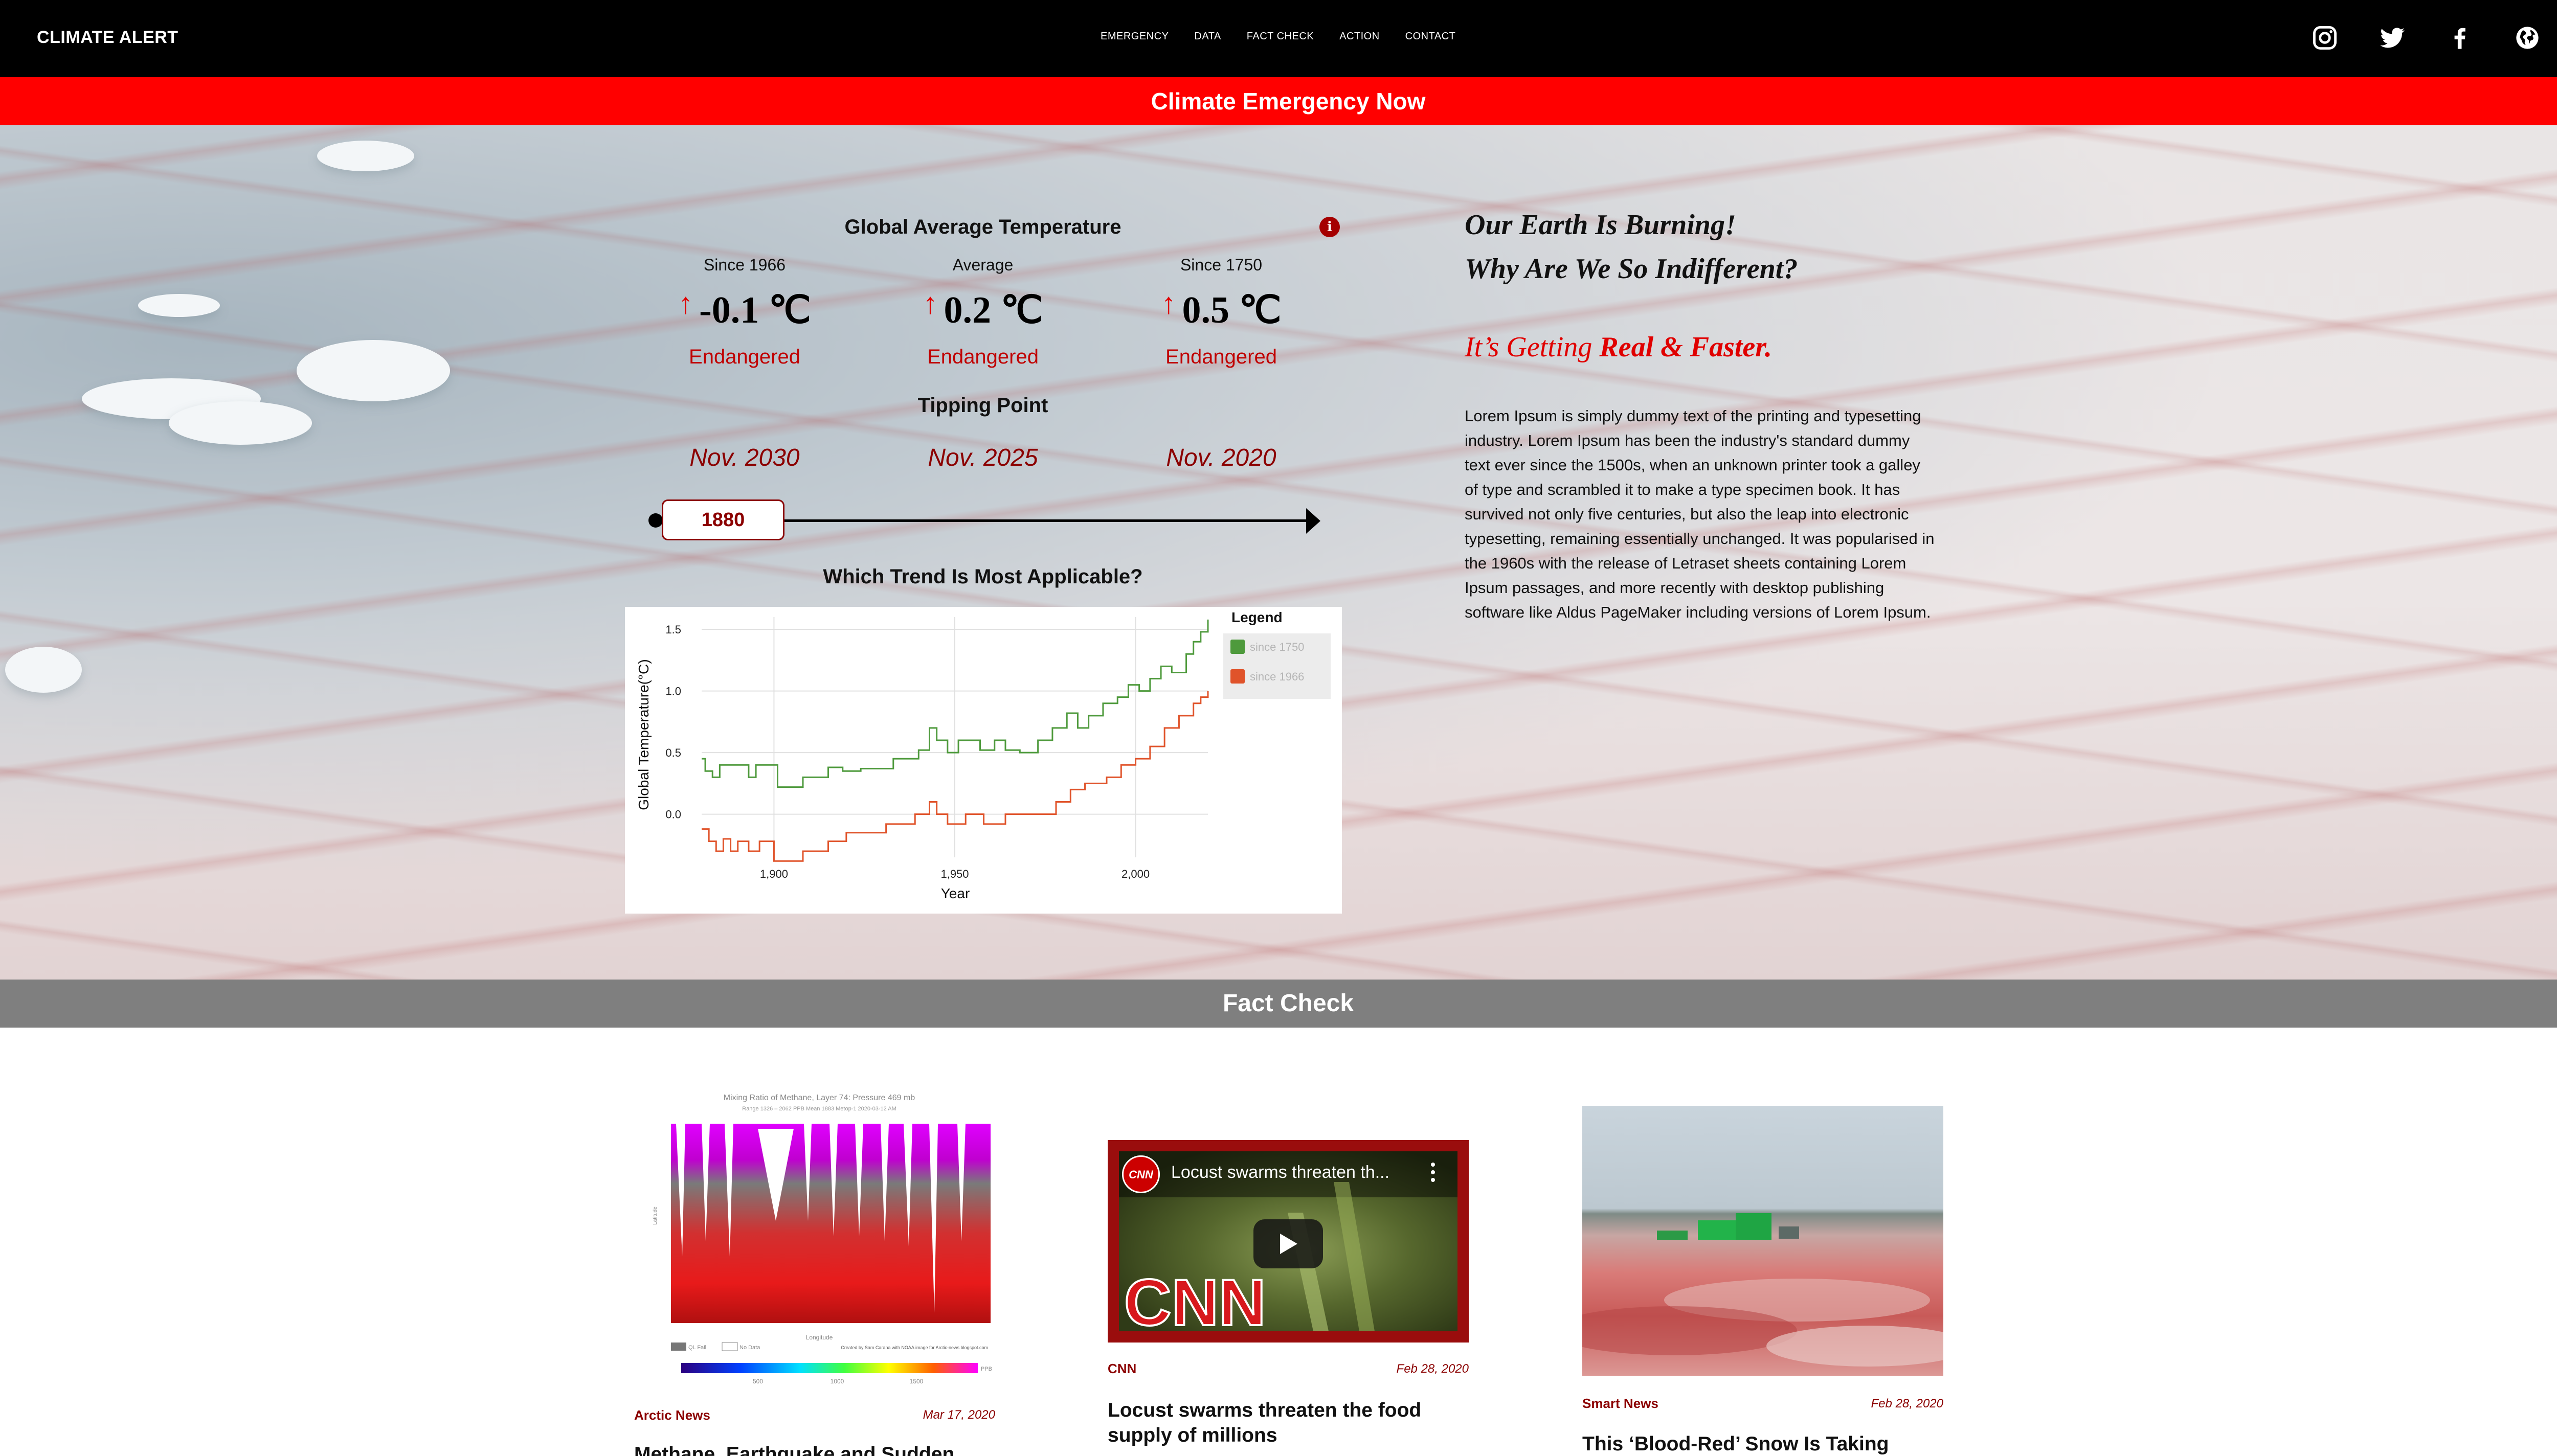  What do you see at coordinates (983, 357) in the screenshot?
I see `status-average: Endangered` at bounding box center [983, 357].